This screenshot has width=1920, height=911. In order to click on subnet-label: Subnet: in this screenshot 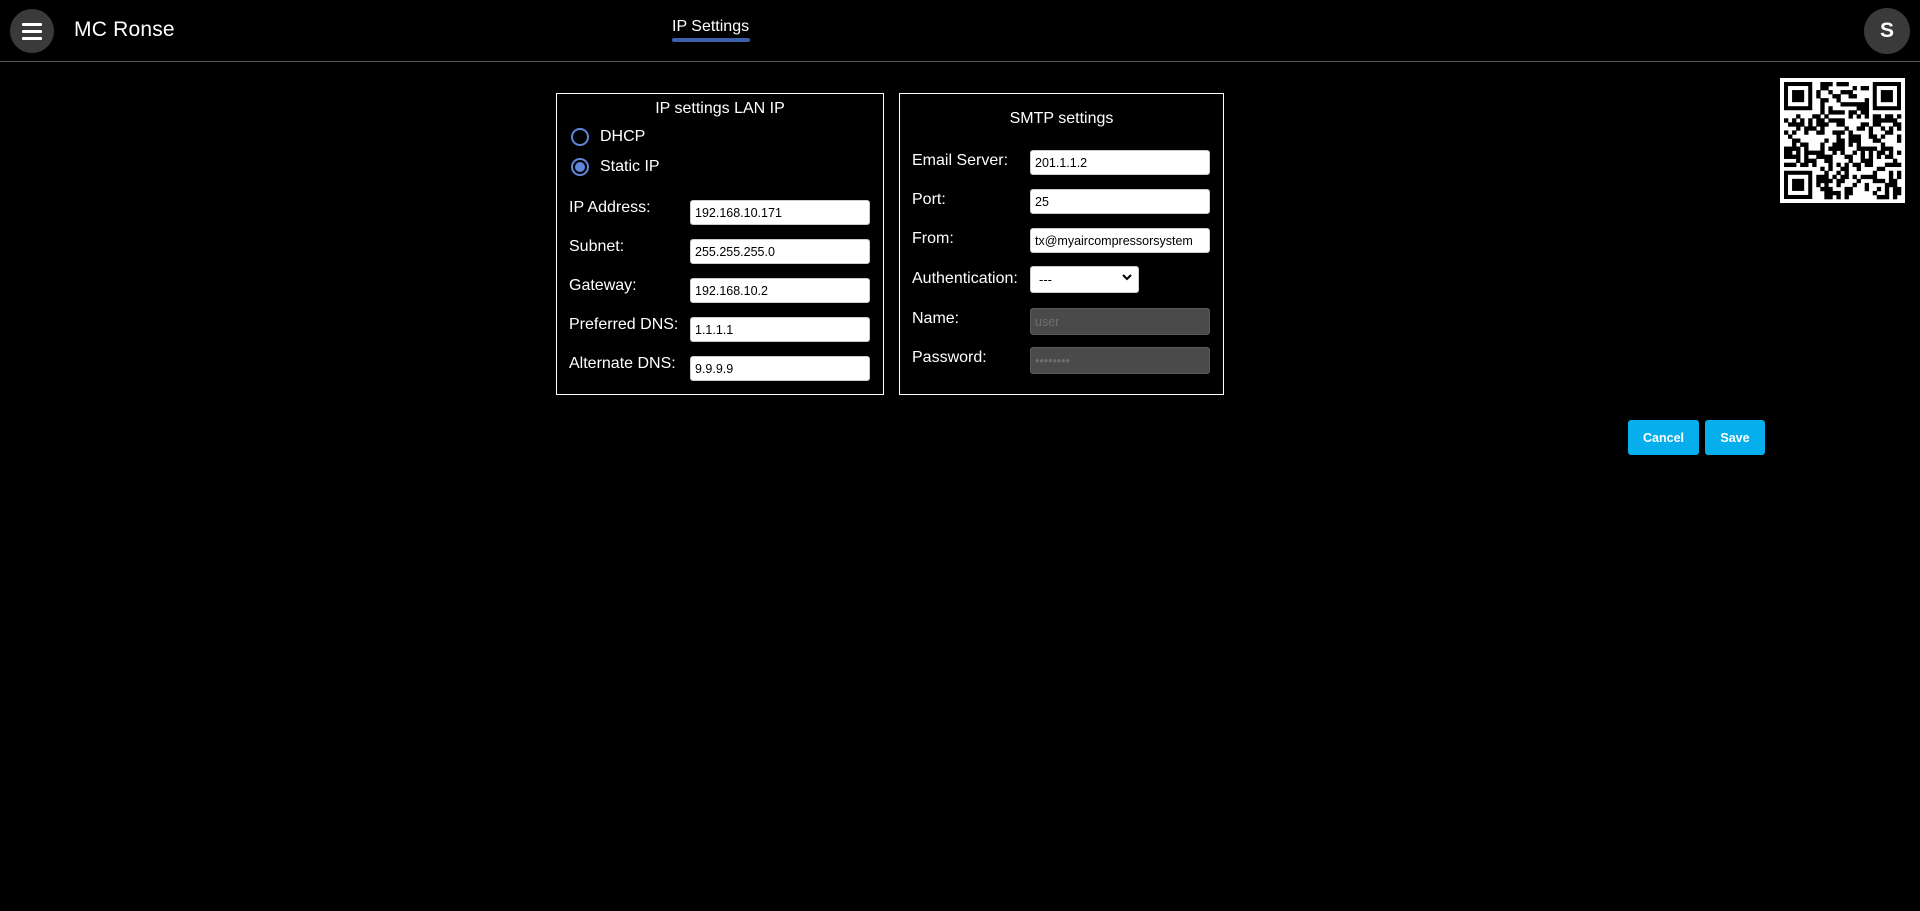, I will do `click(597, 246)`.